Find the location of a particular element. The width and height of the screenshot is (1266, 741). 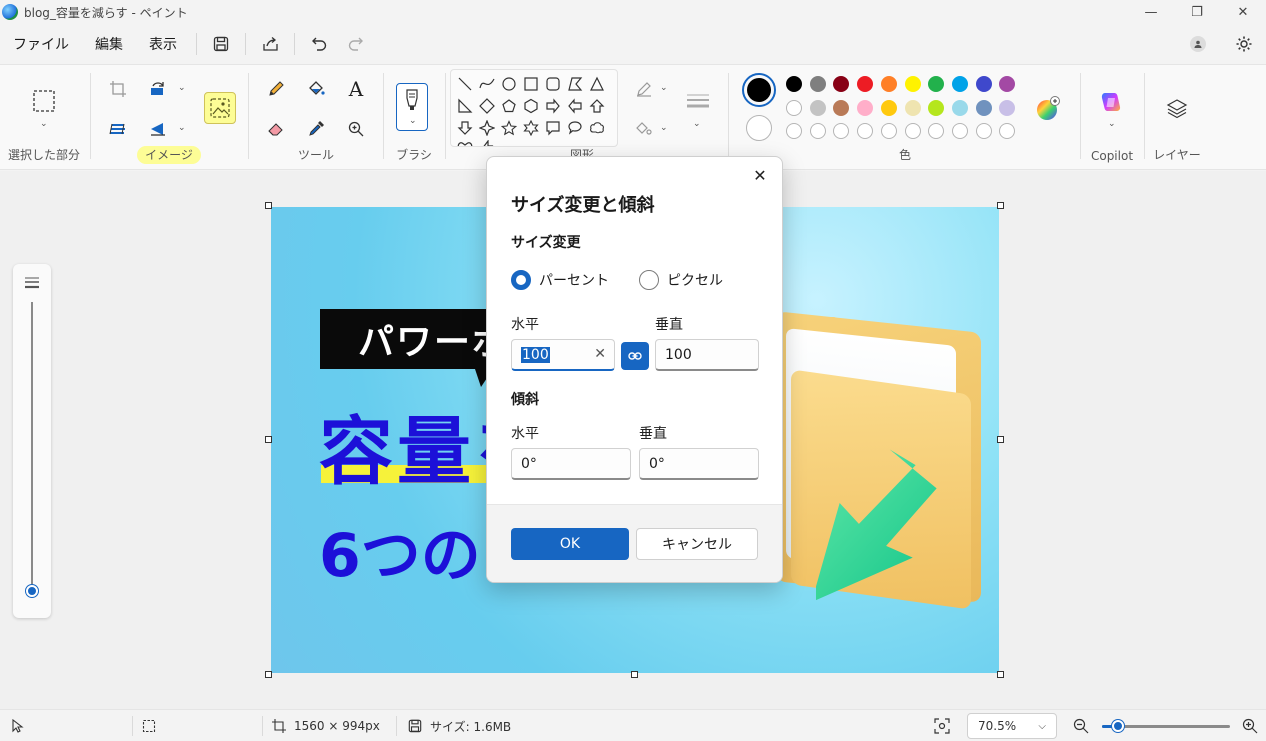

six-point-star-shape-button is located at coordinates (531, 128).